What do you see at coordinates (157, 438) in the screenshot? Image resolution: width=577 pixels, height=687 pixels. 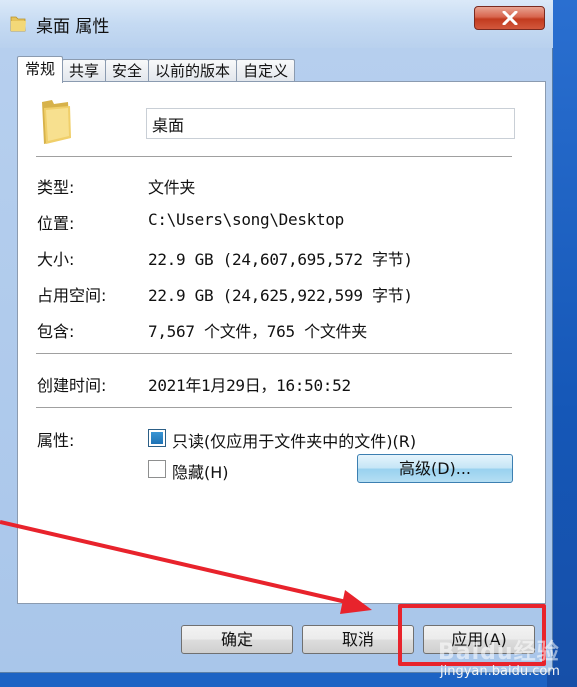 I see `readonly-checkbox` at bounding box center [157, 438].